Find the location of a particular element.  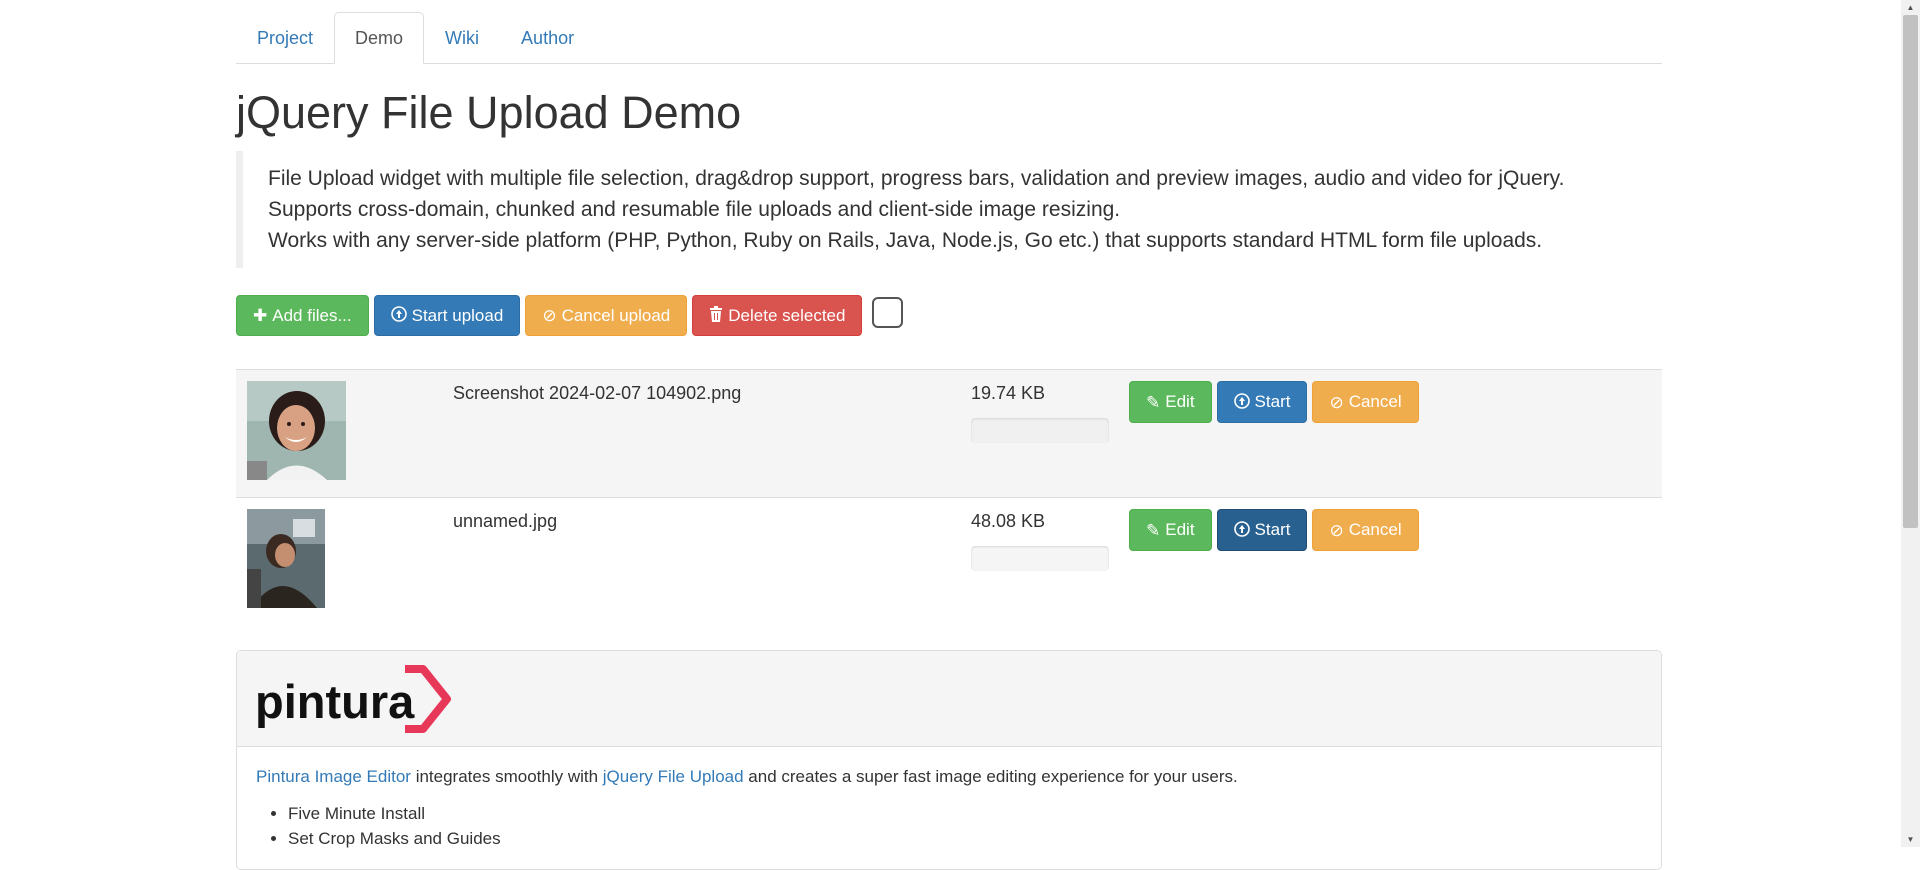

tab-author: Author is located at coordinates (547, 37).